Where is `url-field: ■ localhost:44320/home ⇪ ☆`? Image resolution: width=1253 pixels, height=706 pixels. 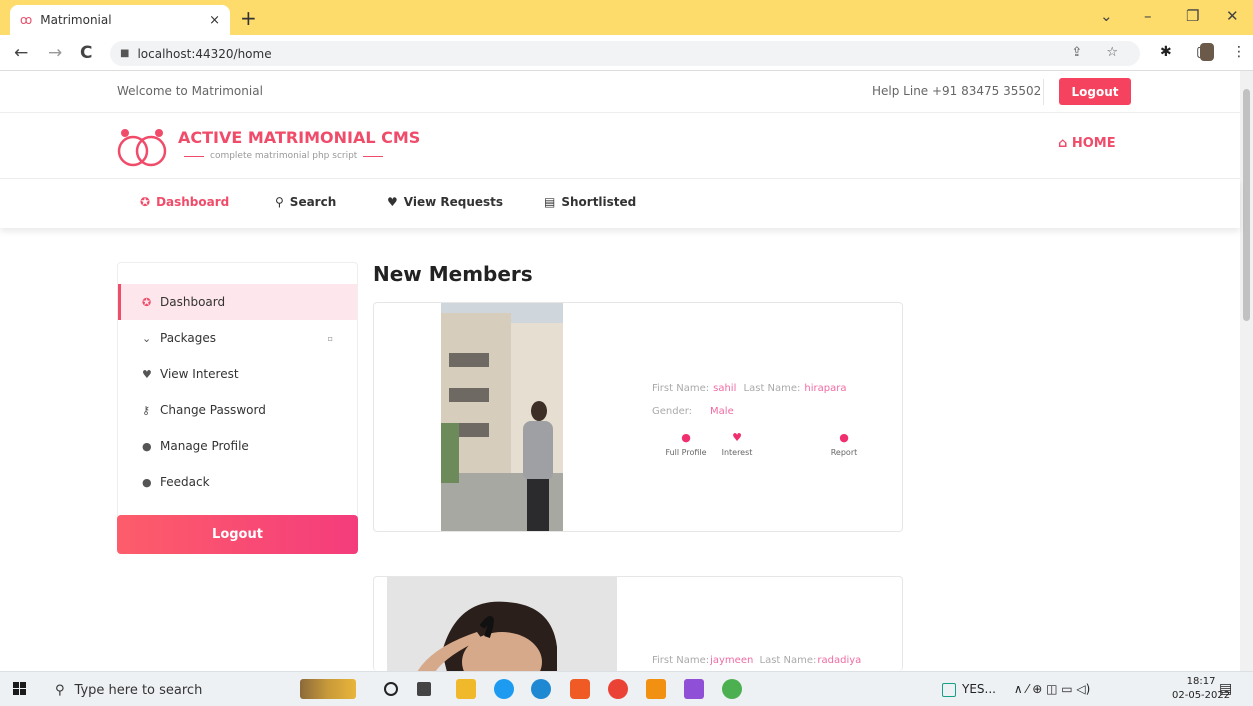 url-field: ■ localhost:44320/home ⇪ ☆ is located at coordinates (625, 53).